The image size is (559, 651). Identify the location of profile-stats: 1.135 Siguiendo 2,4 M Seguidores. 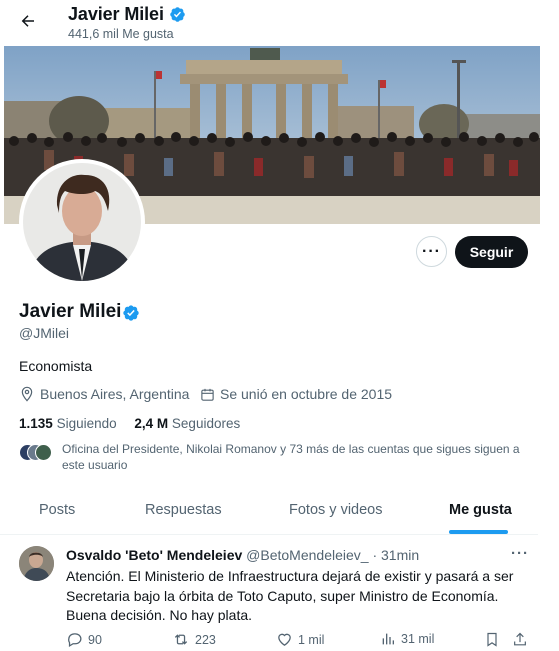
(136, 423).